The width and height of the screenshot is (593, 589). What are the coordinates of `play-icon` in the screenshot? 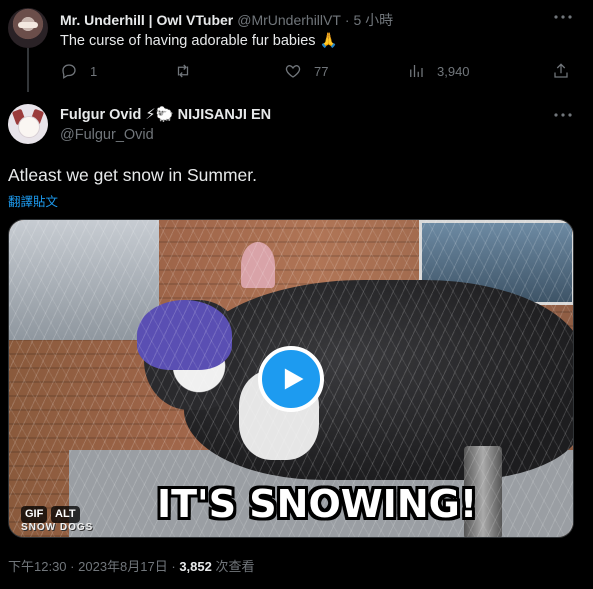 It's located at (294, 379).